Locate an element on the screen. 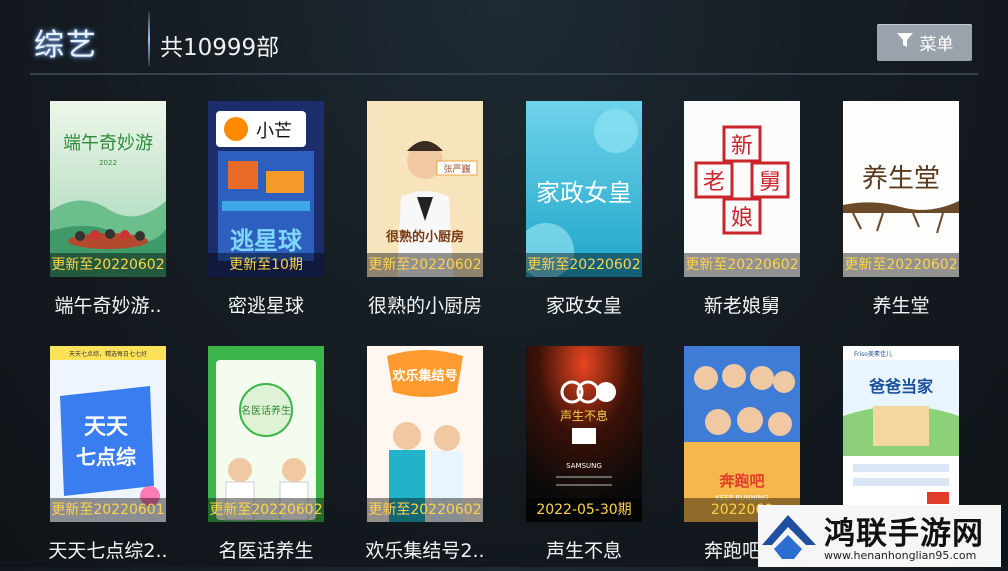 This screenshot has width=1008, height=571. svg-text: 奔跑吧 is located at coordinates (741, 481).